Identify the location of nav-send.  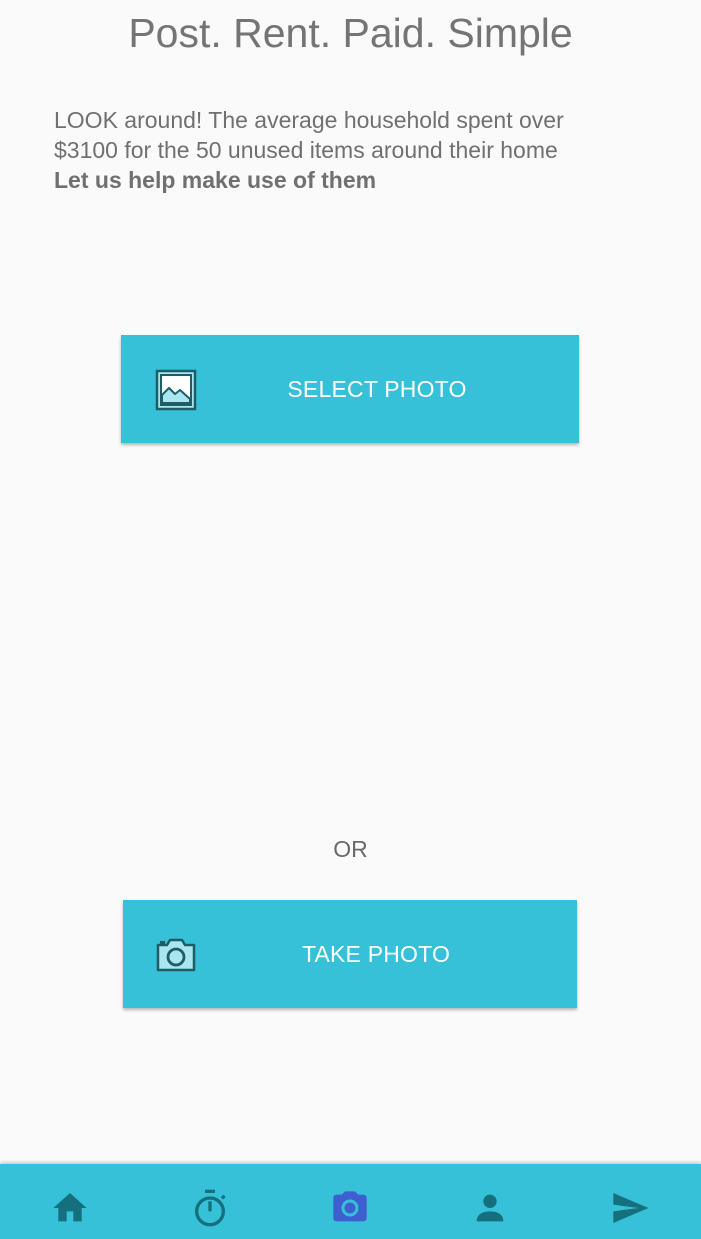
(630, 1201).